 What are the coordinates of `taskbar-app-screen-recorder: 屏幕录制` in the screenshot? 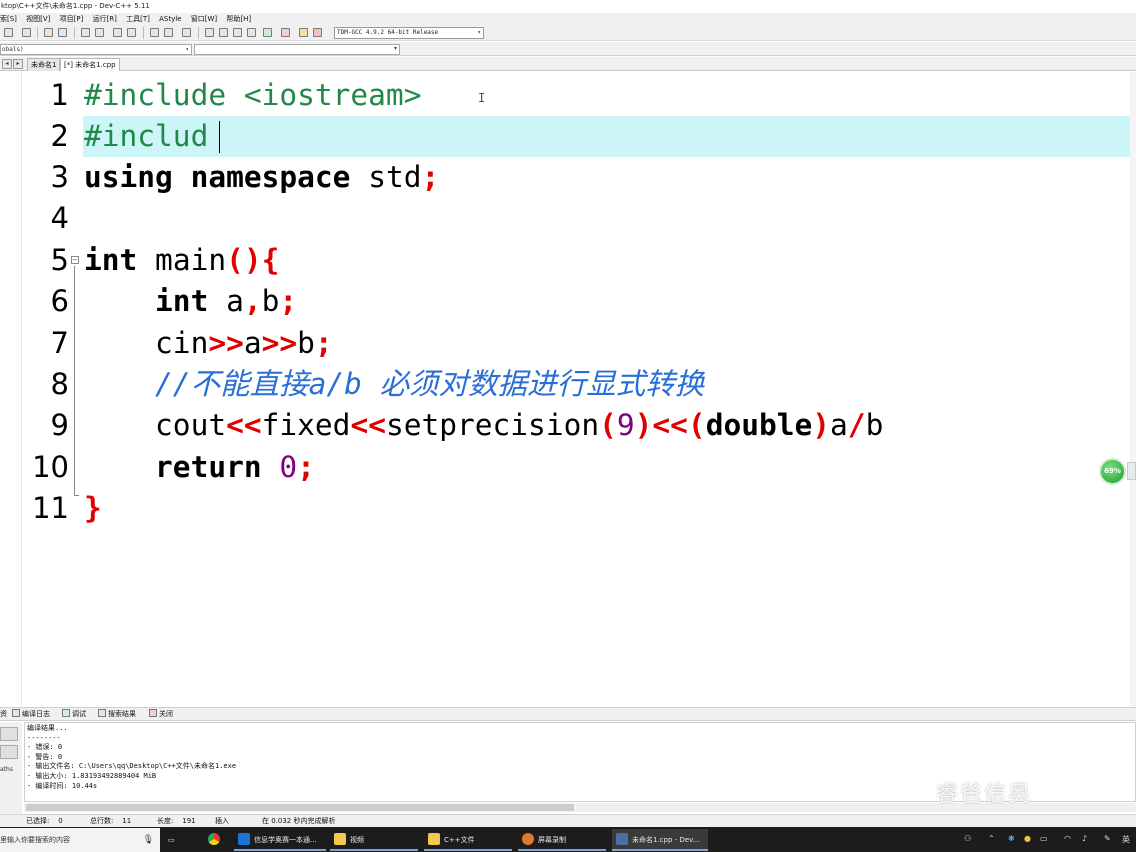 It's located at (562, 840).